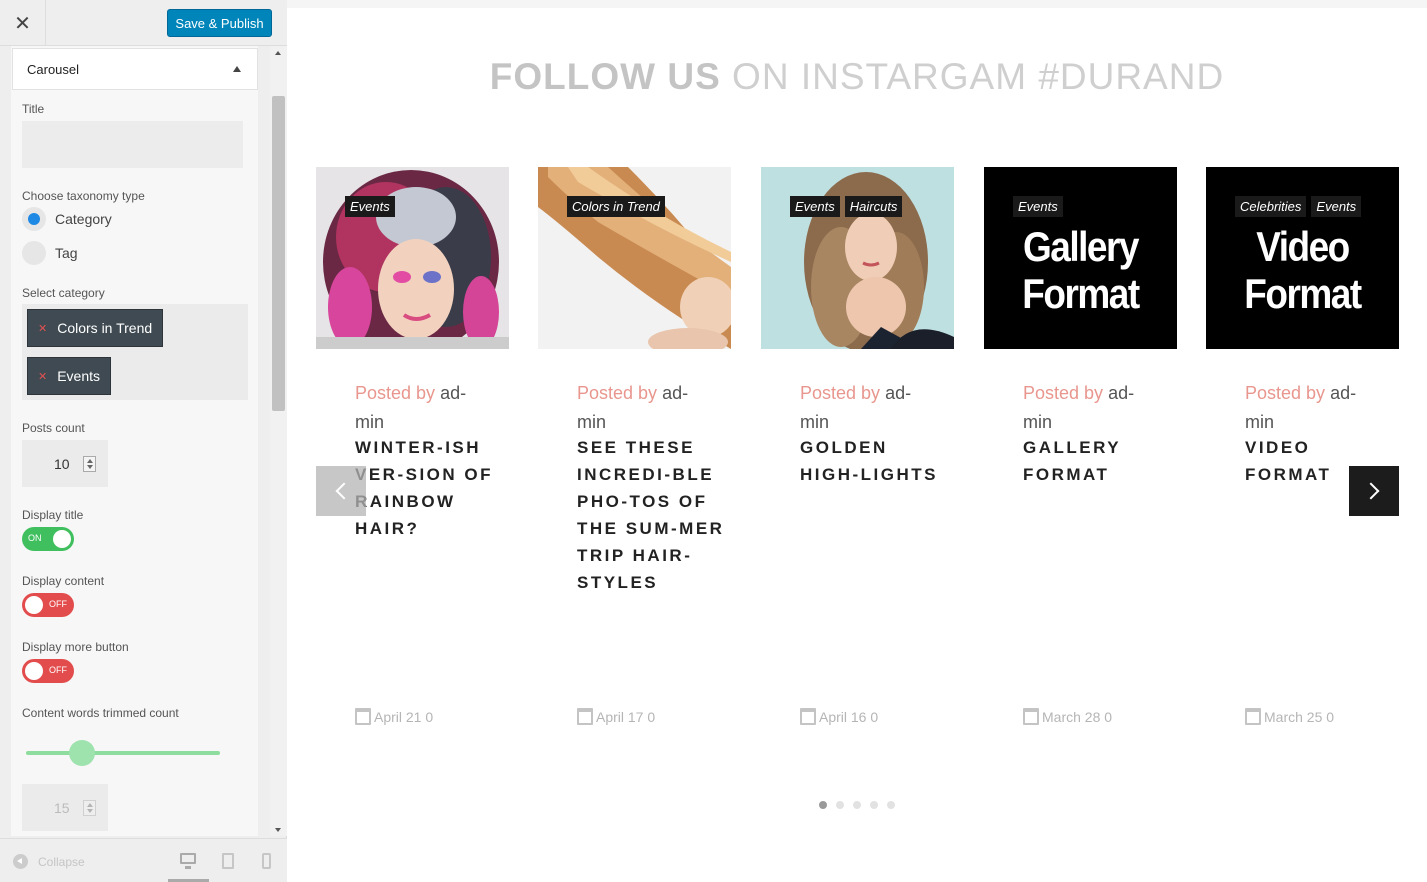 The image size is (1427, 882). What do you see at coordinates (188, 861) in the screenshot?
I see `desktop-preview-icon` at bounding box center [188, 861].